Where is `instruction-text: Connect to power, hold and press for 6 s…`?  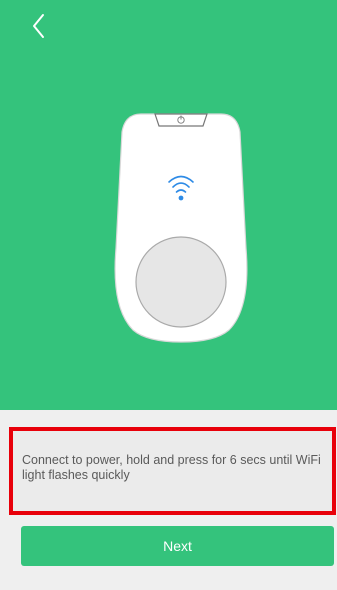 instruction-text: Connect to power, hold and press for 6 s… is located at coordinates (171, 467).